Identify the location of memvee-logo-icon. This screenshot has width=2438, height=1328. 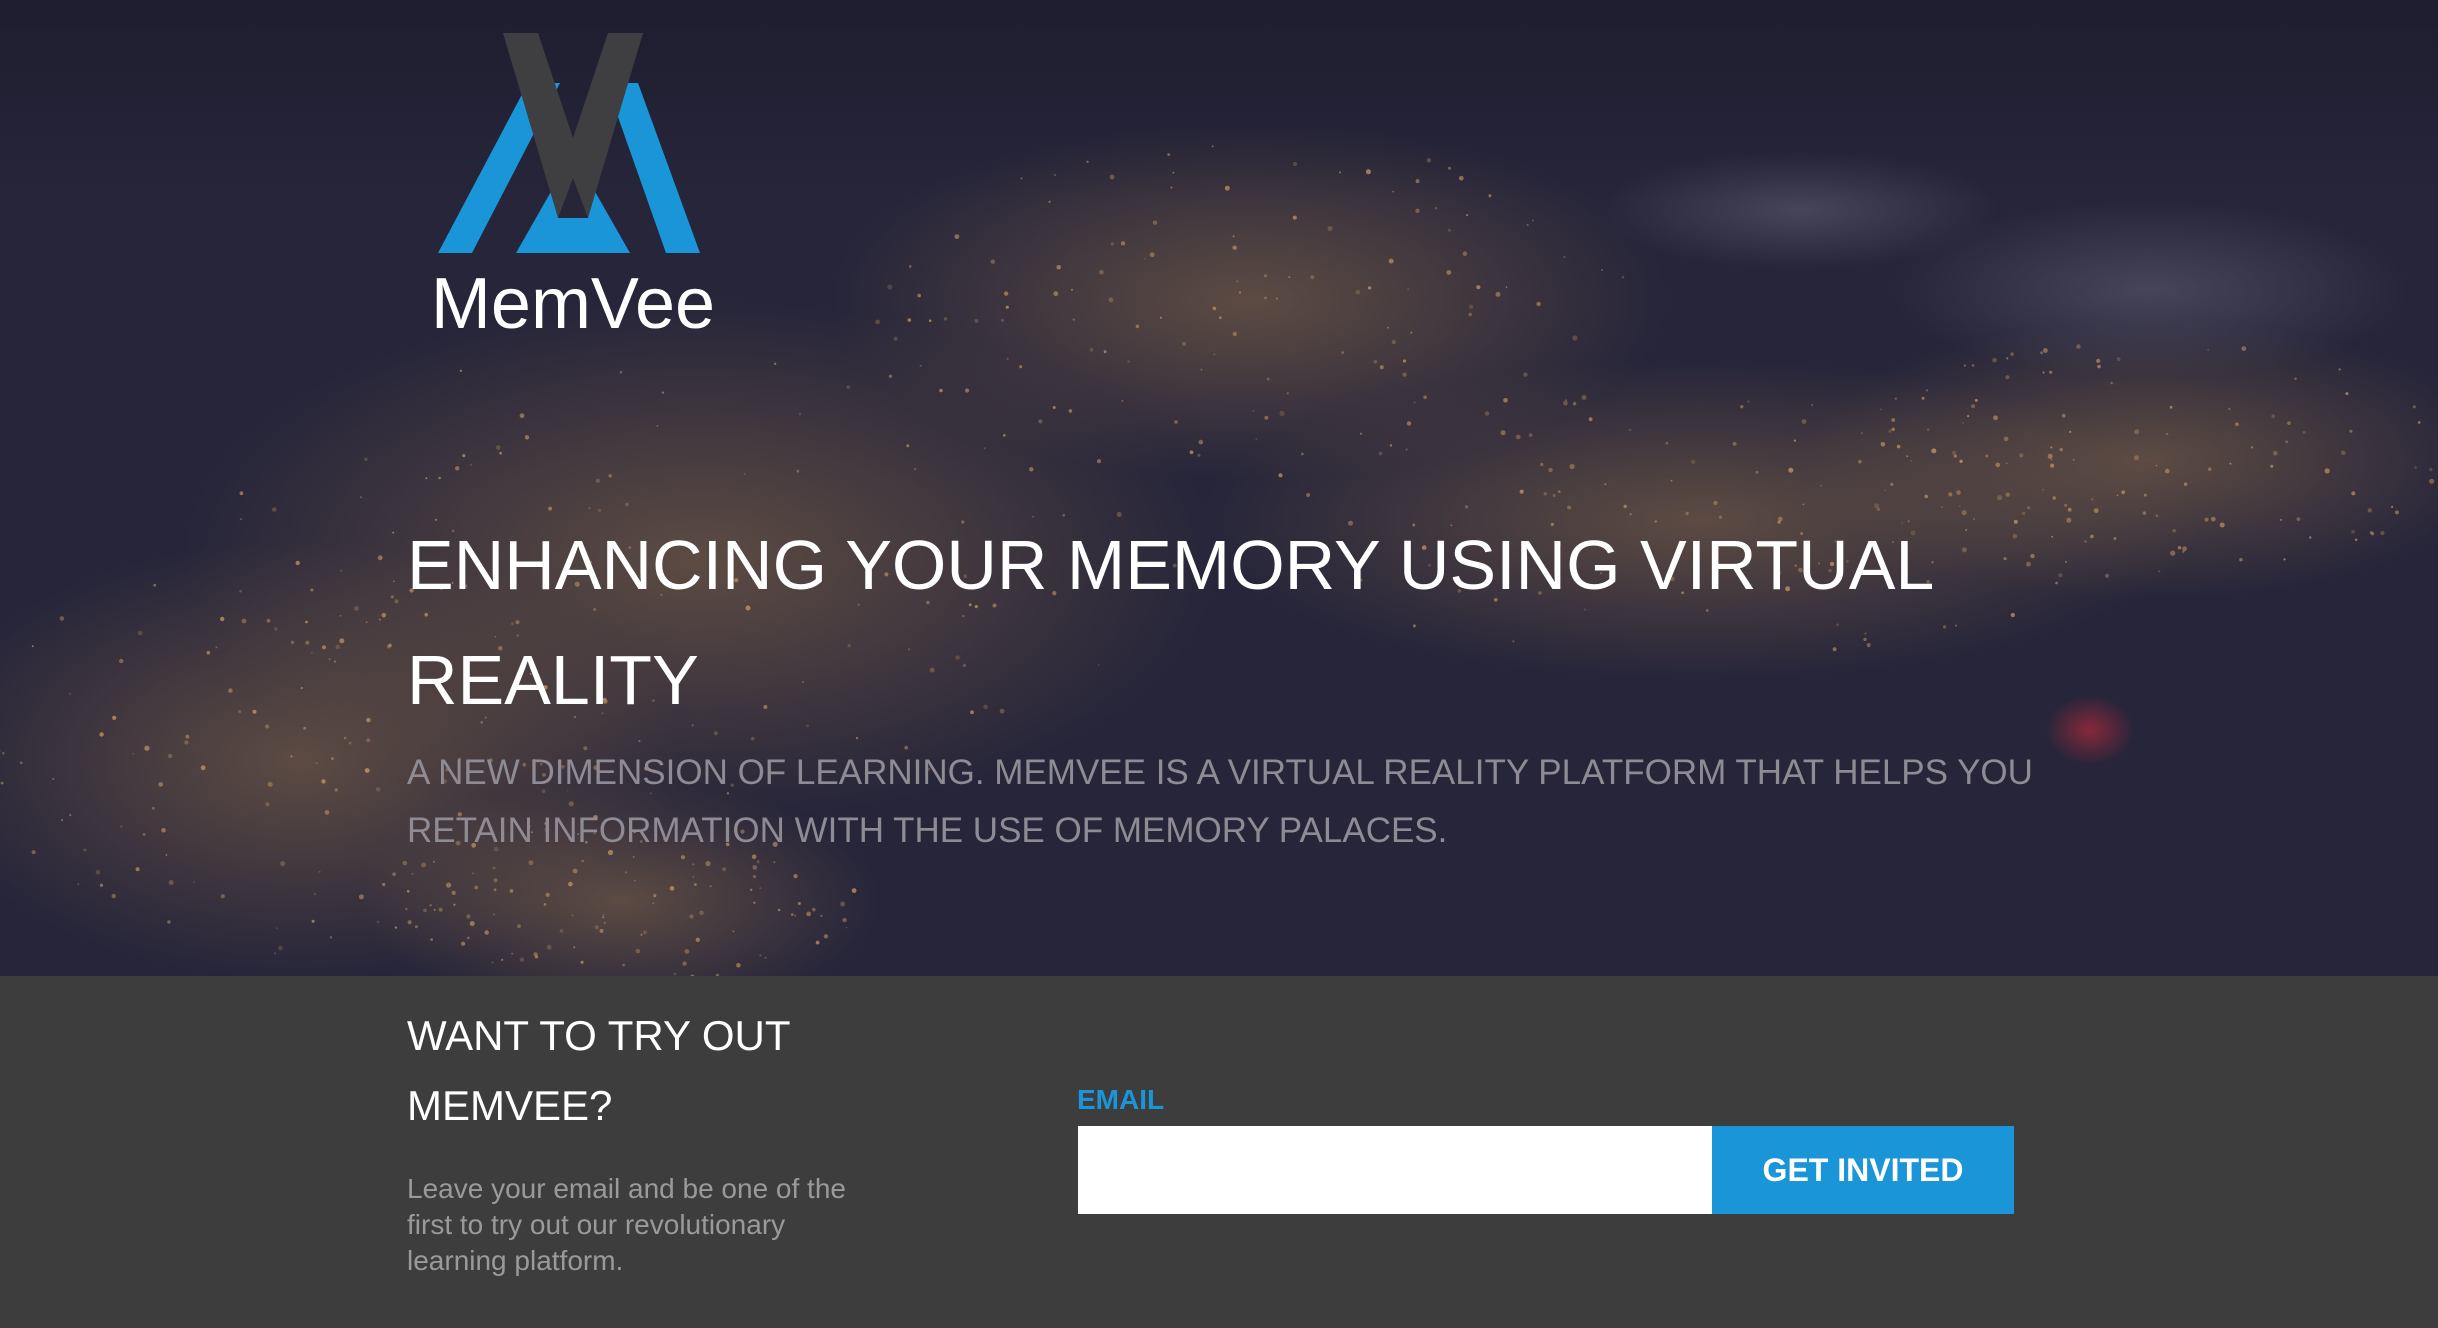
(569, 143).